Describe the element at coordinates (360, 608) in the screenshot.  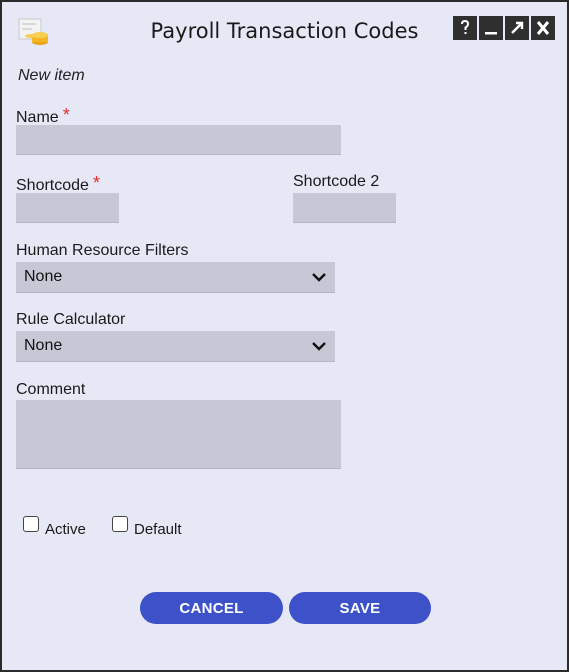
I see `save-button: SAVE` at that location.